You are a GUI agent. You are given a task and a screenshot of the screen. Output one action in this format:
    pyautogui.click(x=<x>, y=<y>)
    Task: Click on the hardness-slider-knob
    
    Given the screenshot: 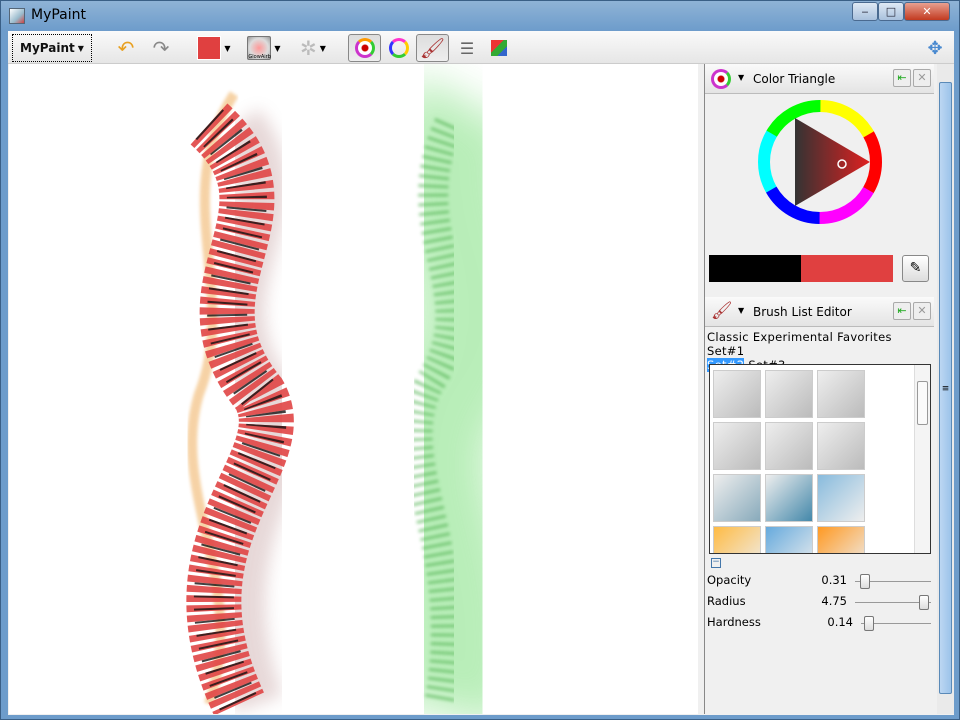 What is the action you would take?
    pyautogui.click(x=869, y=623)
    